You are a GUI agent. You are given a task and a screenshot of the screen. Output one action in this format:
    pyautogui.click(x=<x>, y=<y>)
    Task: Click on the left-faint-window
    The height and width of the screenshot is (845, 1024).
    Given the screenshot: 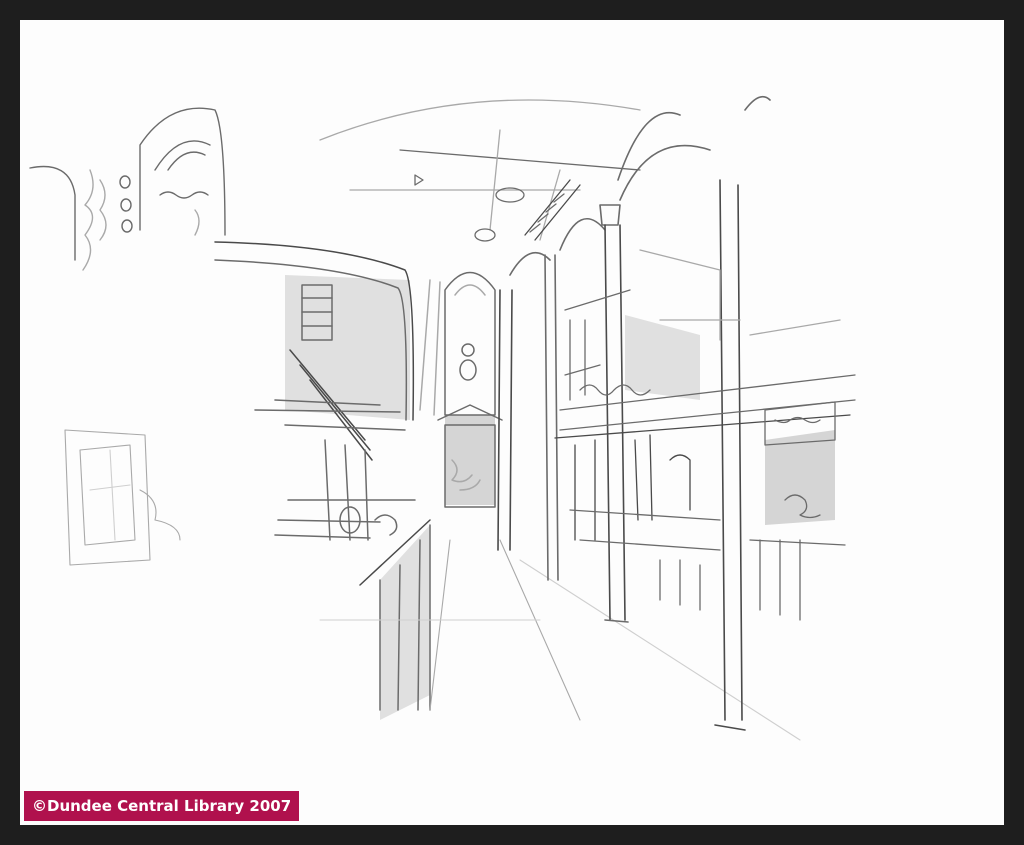 What is the action you would take?
    pyautogui.click(x=122, y=497)
    